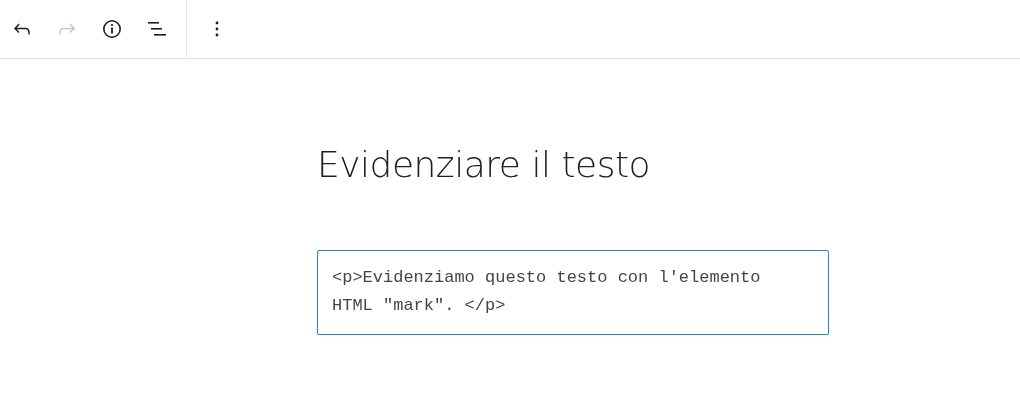 This screenshot has height=400, width=1020. I want to click on info-icon, so click(112, 29).